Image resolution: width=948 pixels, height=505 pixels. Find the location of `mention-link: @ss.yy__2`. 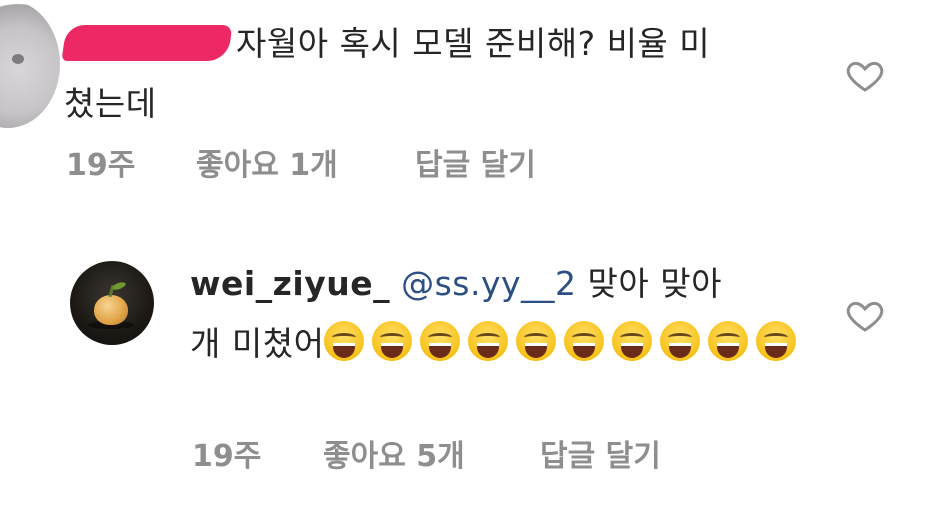

mention-link: @ss.yy__2 is located at coordinates (488, 283).